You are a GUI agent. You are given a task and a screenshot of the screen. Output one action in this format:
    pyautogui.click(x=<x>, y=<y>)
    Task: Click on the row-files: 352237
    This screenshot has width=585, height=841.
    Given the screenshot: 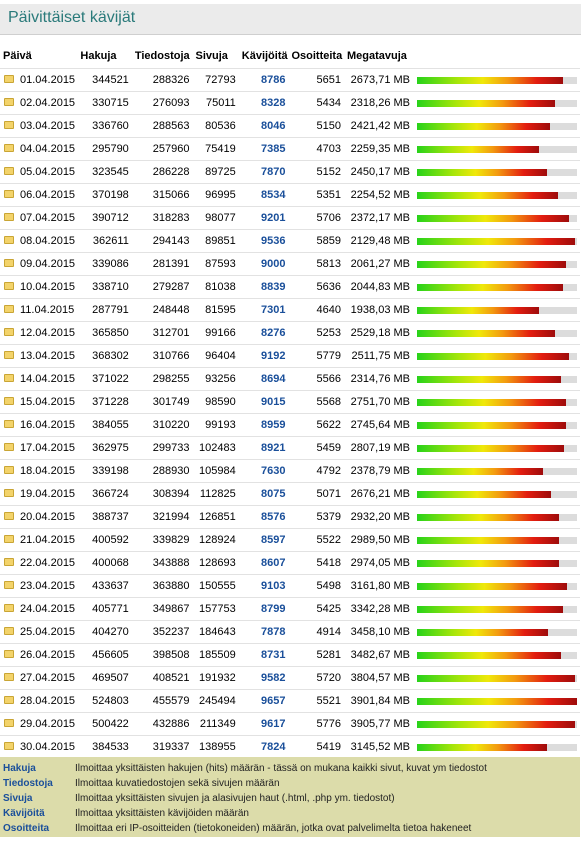 What is the action you would take?
    pyautogui.click(x=162, y=632)
    